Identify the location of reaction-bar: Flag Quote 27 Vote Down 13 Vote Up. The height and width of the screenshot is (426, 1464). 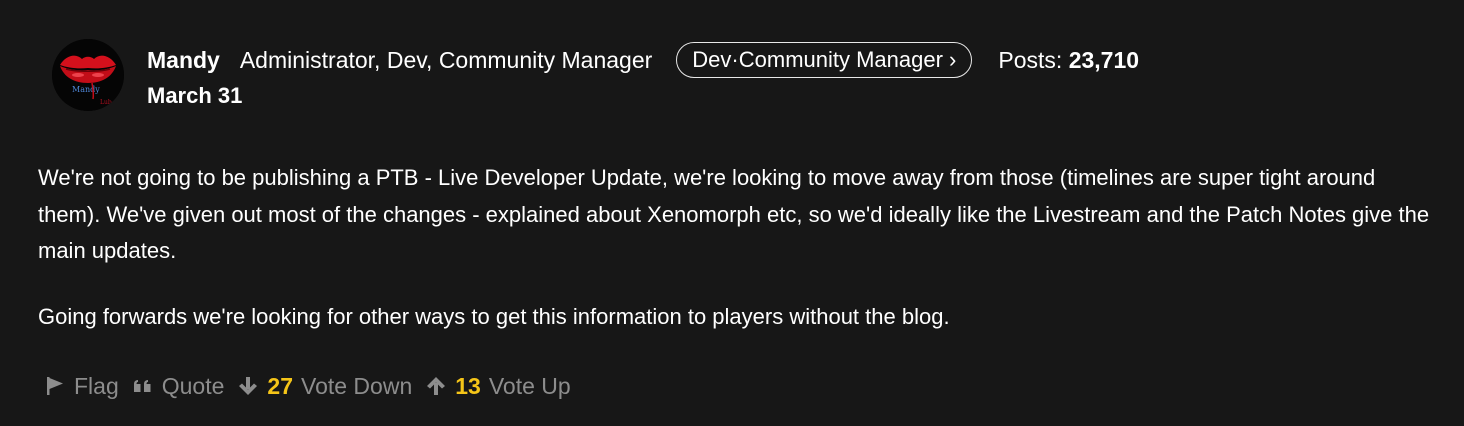
(314, 386).